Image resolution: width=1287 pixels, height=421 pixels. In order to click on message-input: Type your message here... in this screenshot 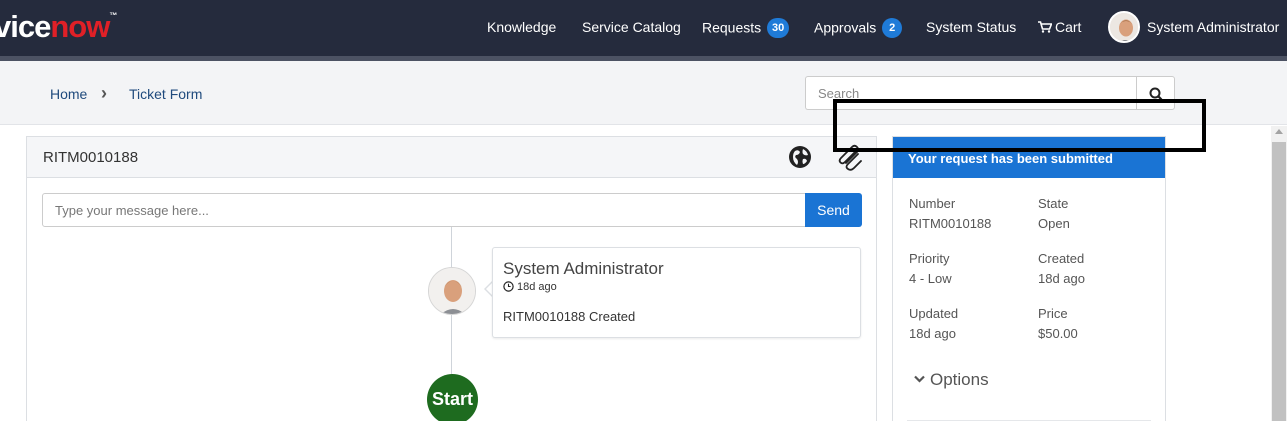, I will do `click(424, 210)`.